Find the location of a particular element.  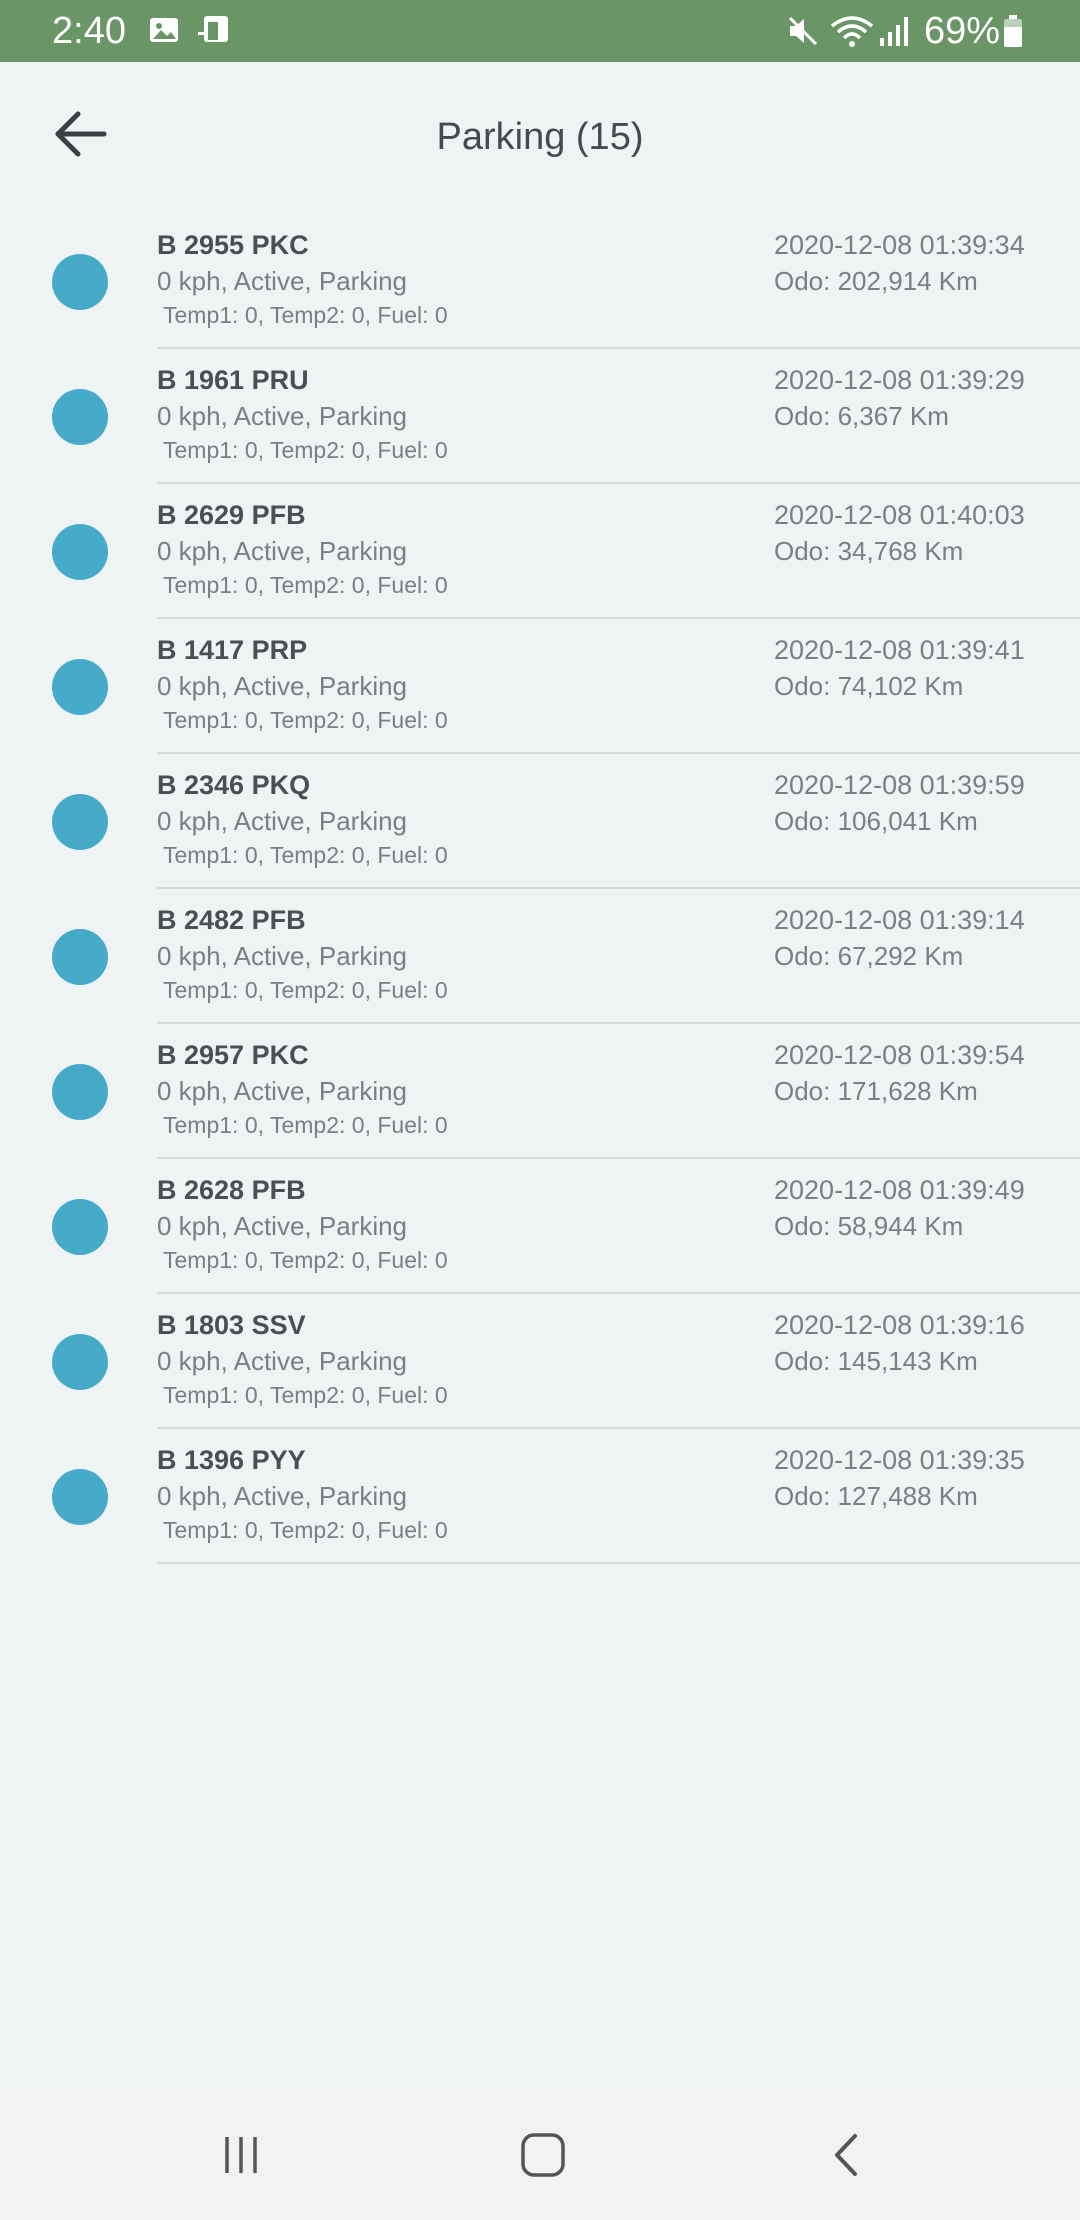

home-icon is located at coordinates (543, 2155).